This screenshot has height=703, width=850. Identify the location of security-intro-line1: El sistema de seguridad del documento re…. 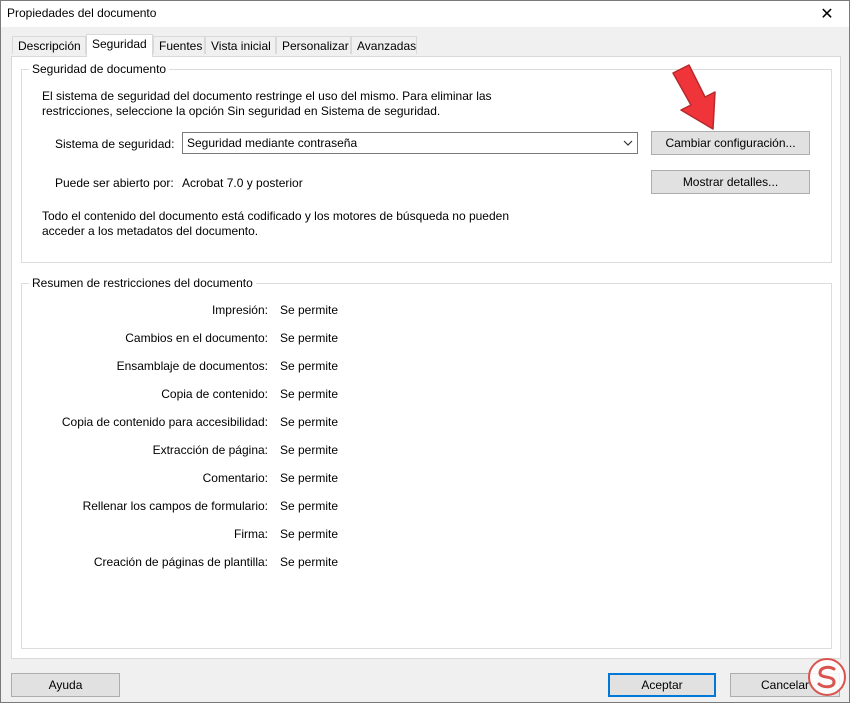
(267, 96).